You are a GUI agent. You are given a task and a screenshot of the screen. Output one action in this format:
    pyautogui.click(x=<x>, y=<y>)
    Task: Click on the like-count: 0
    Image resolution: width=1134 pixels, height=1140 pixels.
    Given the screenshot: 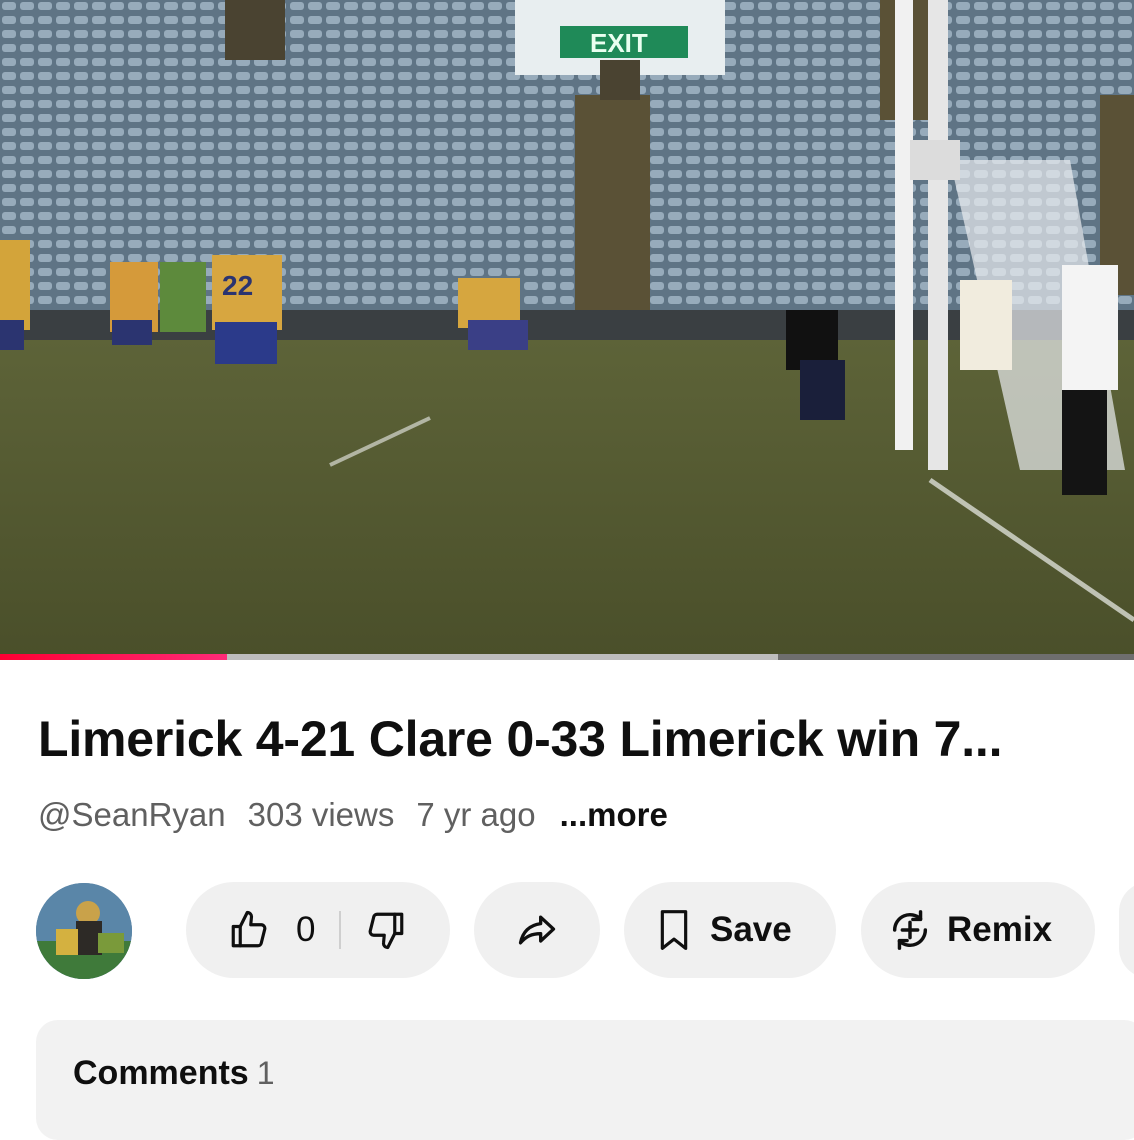 What is the action you would take?
    pyautogui.click(x=306, y=929)
    